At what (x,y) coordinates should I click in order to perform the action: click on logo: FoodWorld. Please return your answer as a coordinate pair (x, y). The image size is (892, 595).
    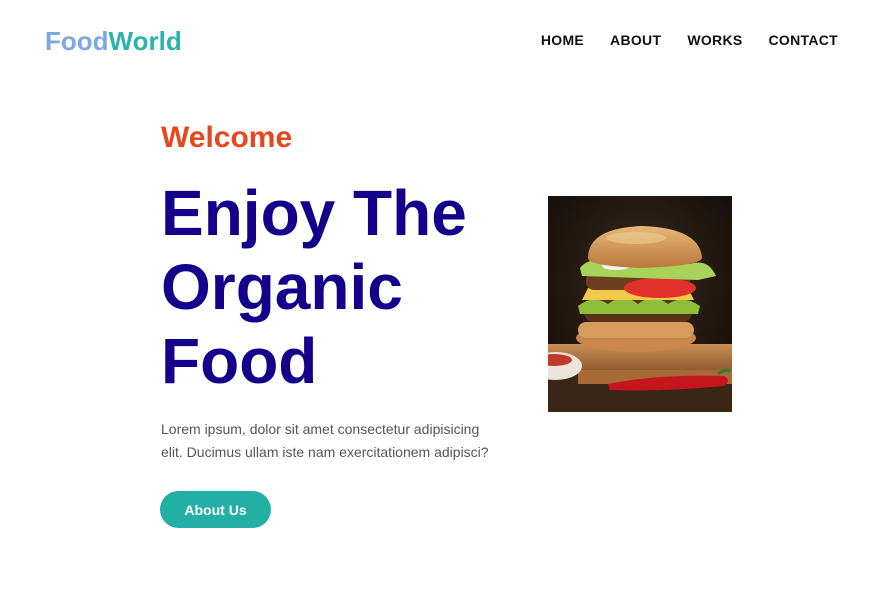
    Looking at the image, I should click on (113, 41).